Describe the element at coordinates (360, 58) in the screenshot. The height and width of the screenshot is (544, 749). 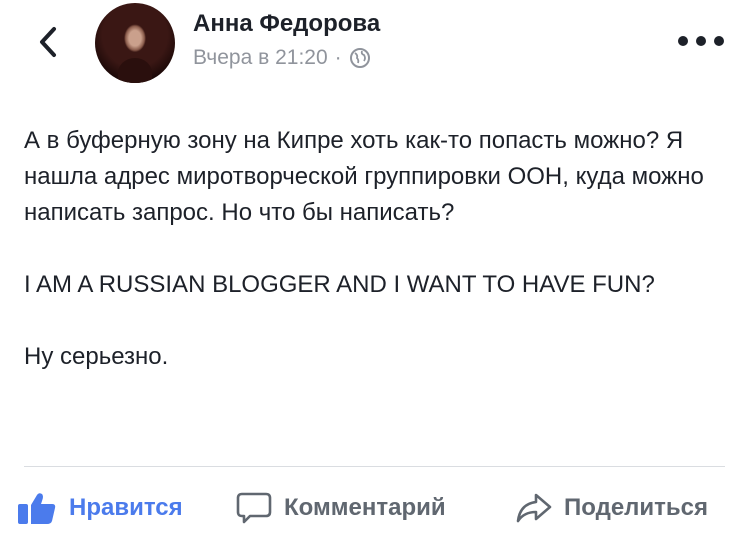
I see `globe-icon` at that location.